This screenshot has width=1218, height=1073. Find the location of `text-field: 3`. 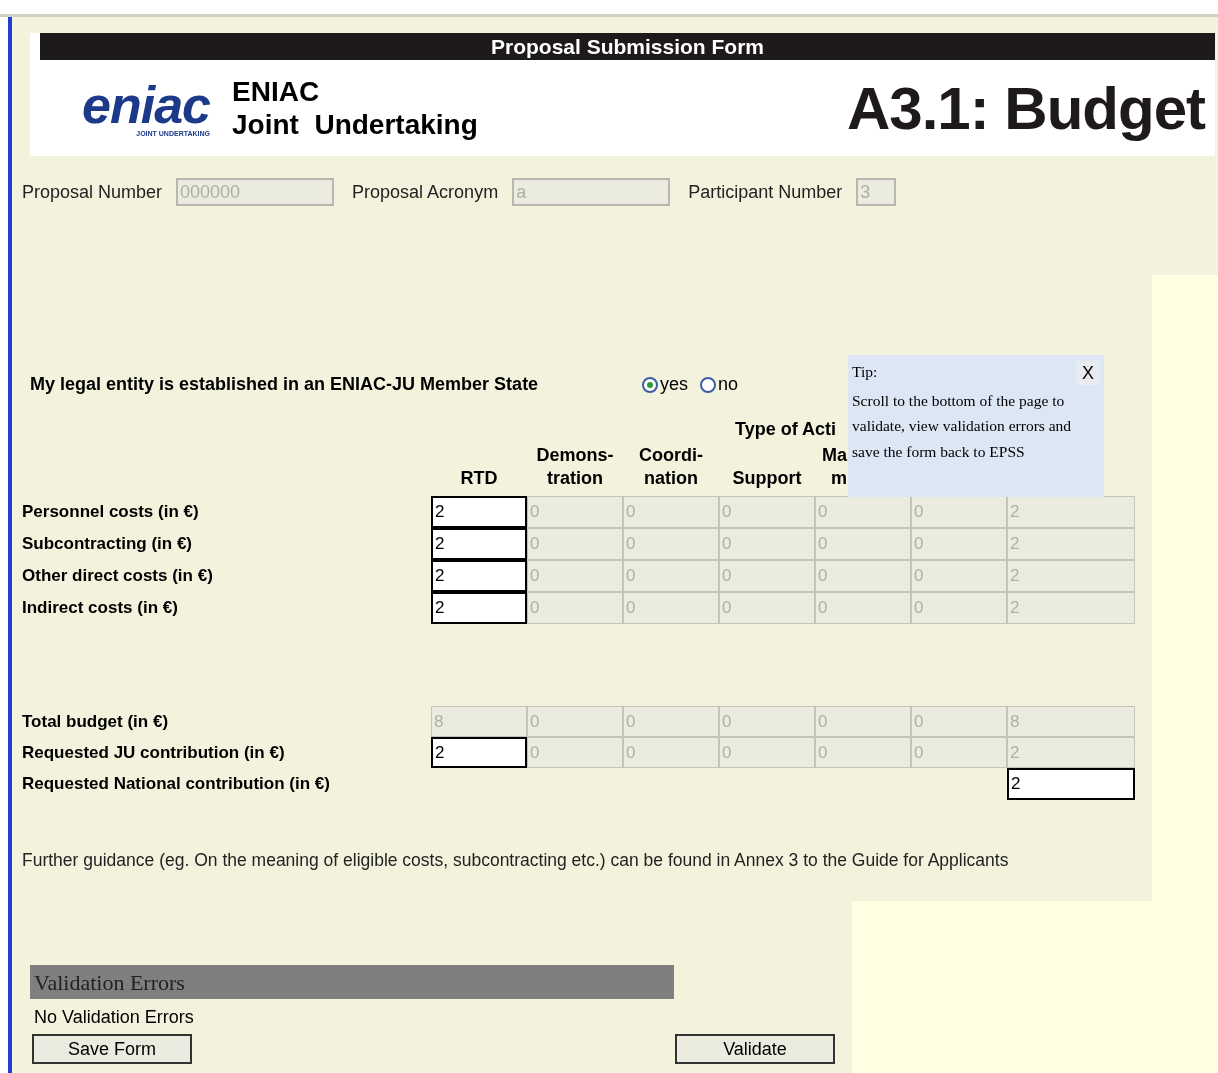

text-field: 3 is located at coordinates (876, 192).